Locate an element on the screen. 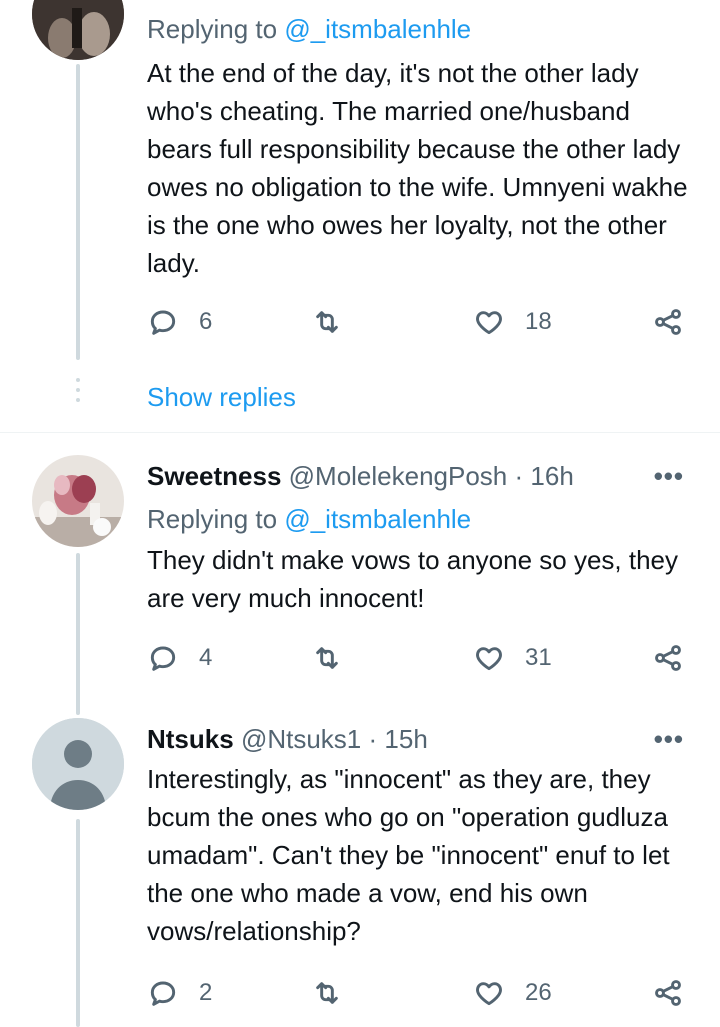  like-button: 31 is located at coordinates (512, 658).